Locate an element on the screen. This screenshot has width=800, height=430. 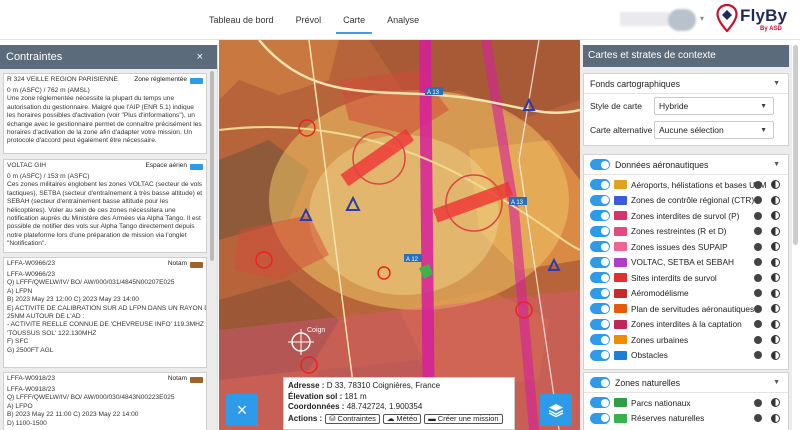
aero-toggle is located at coordinates (600, 164).